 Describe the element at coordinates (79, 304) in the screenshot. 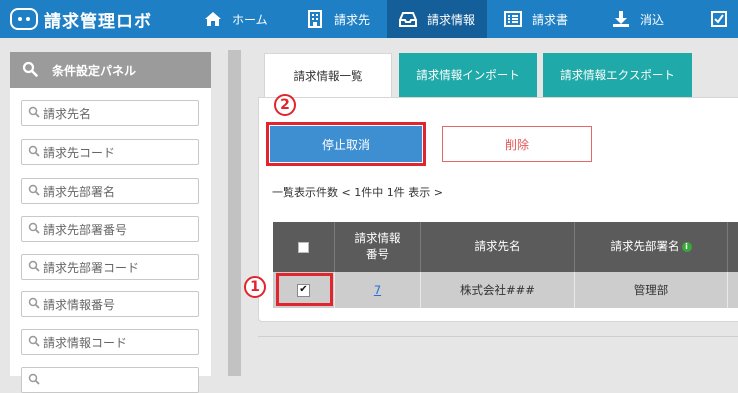

I see `filter-placeholder: 請求情報番号` at that location.